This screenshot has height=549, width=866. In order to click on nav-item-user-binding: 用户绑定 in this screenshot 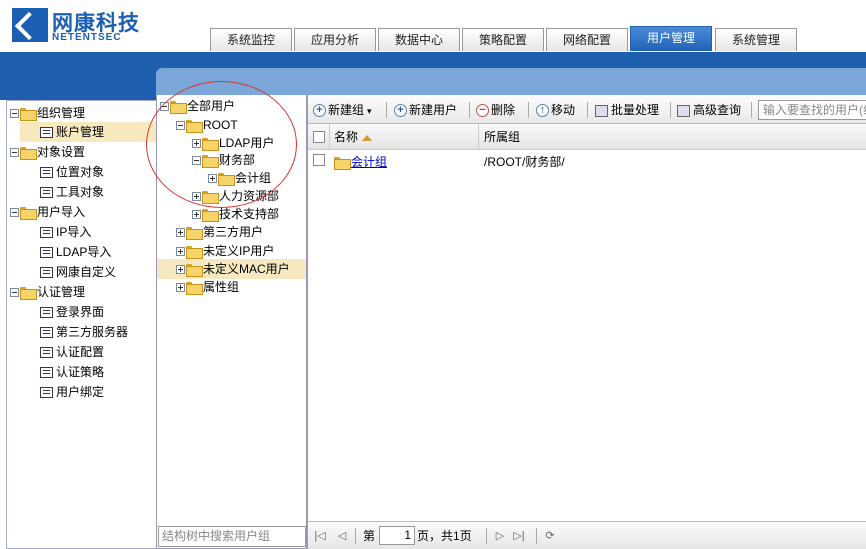, I will do `click(62, 392)`.